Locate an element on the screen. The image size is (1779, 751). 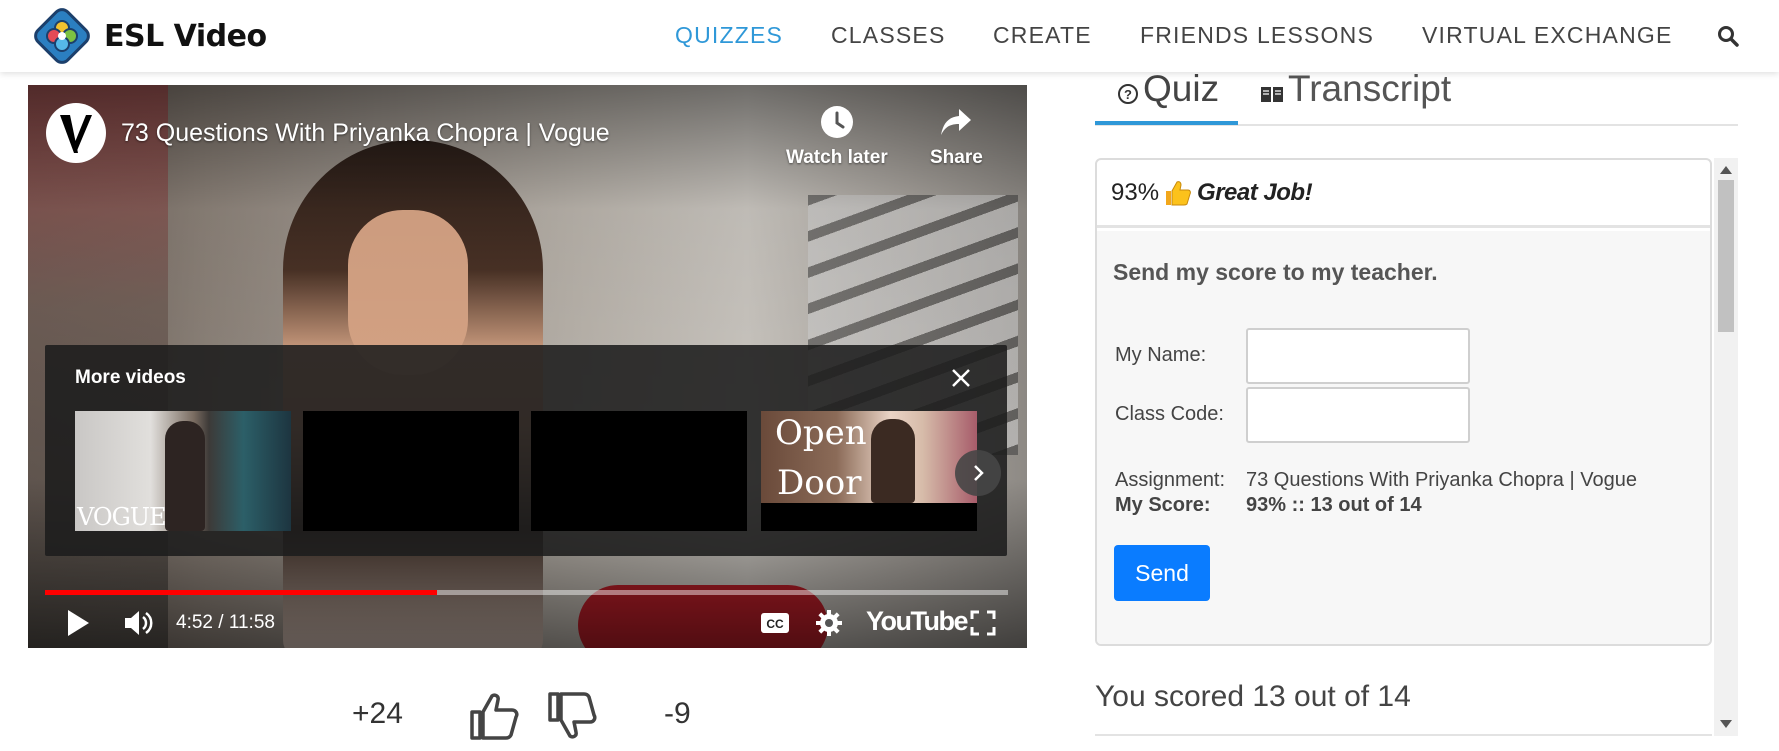
cc-icon: CC is located at coordinates (775, 623).